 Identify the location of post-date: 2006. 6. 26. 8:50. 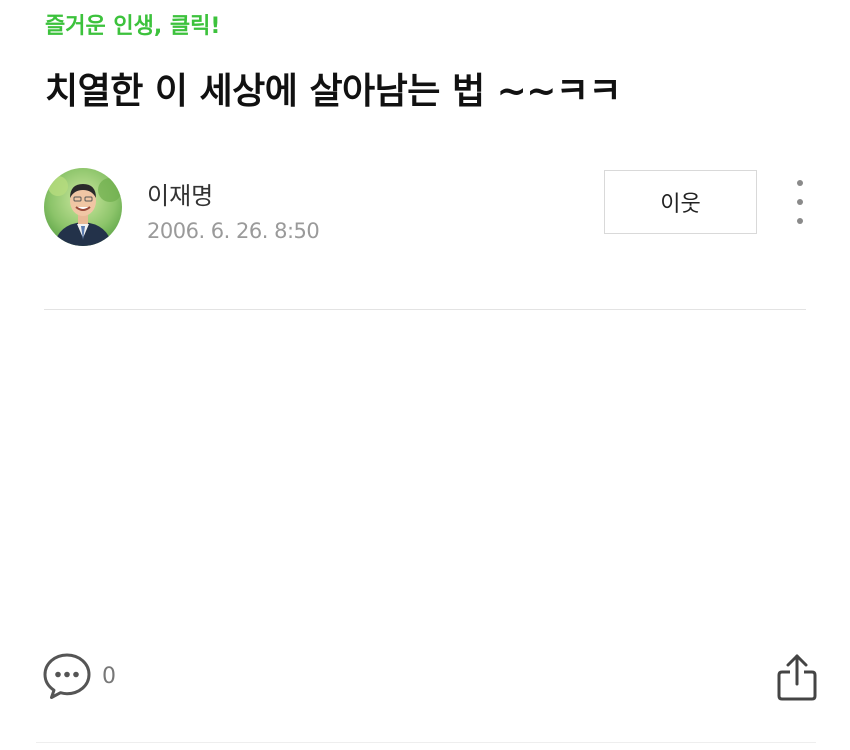
(233, 231).